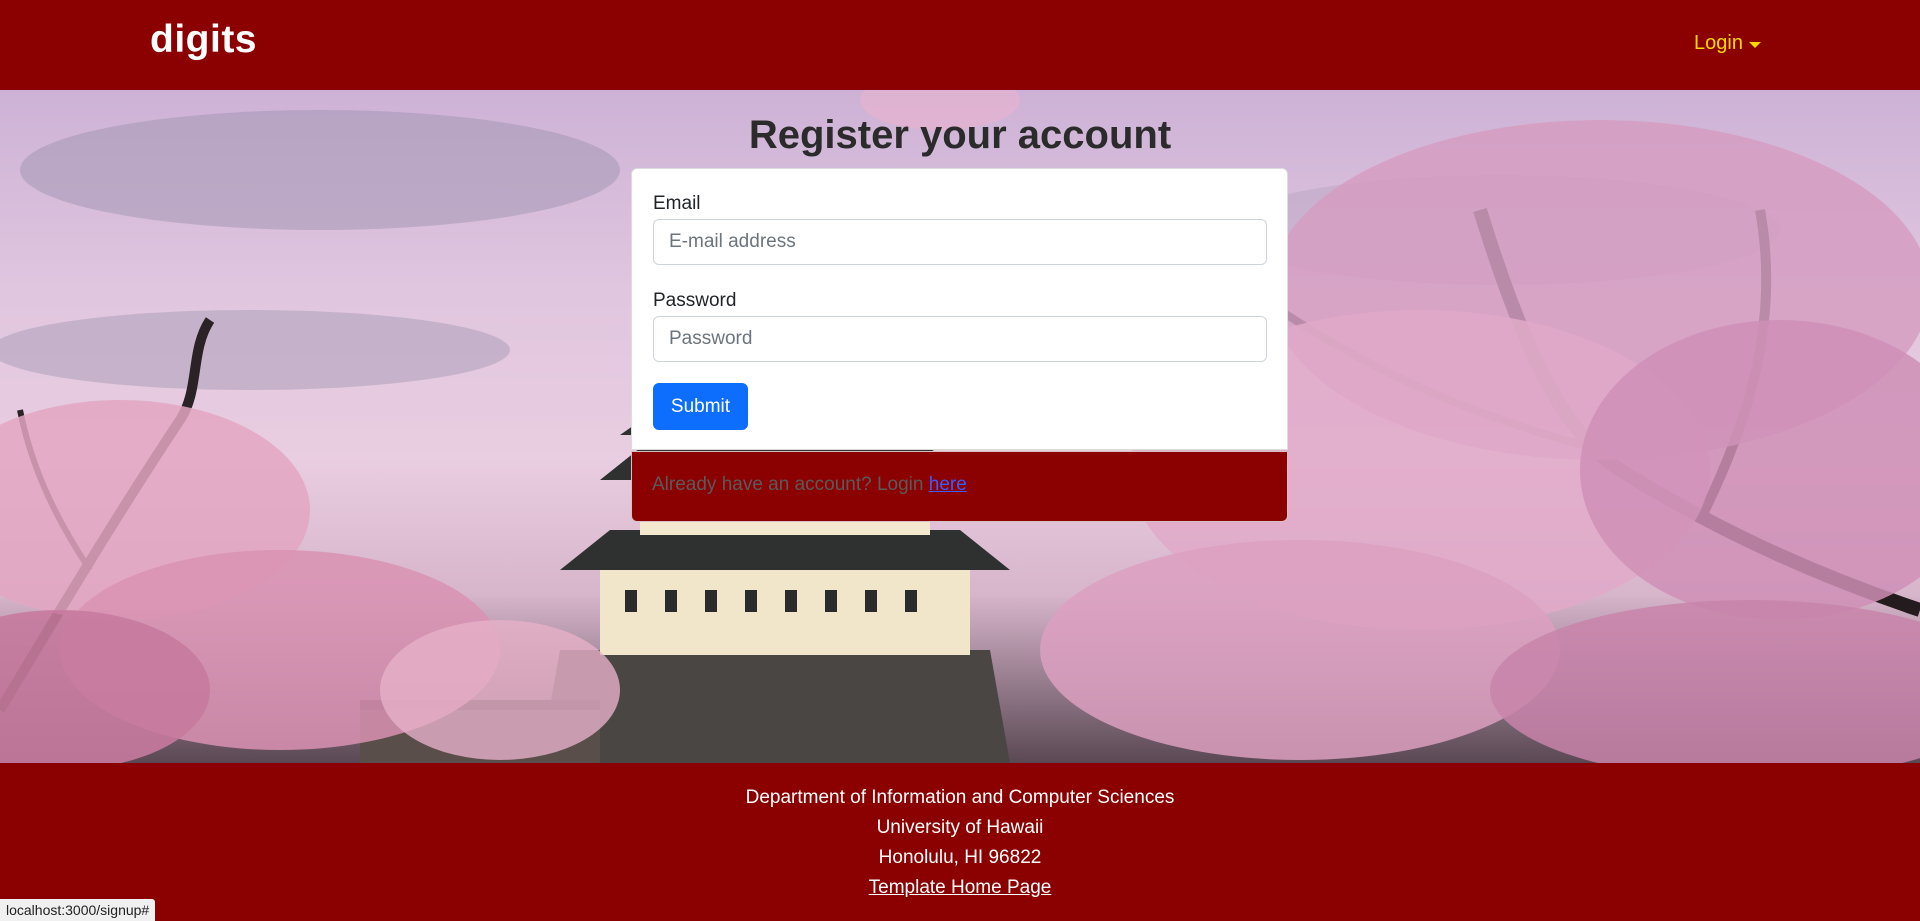 The image size is (1920, 921). What do you see at coordinates (677, 203) in the screenshot?
I see `email-label: Email` at bounding box center [677, 203].